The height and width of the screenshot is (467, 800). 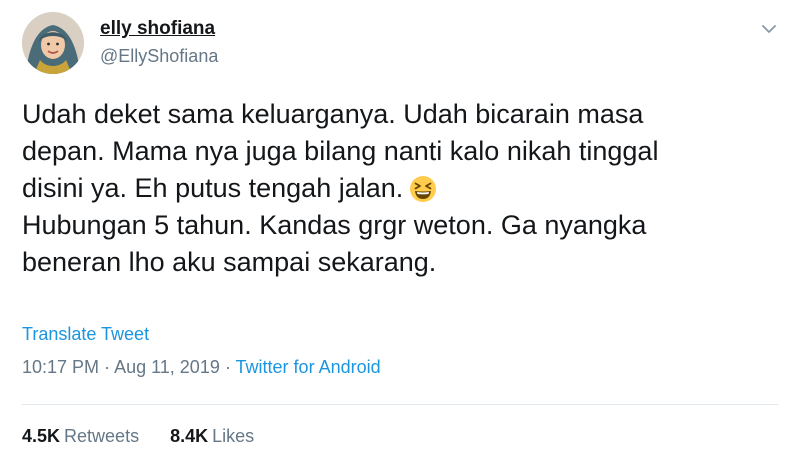 I want to click on chevron-down-icon, so click(x=769, y=29).